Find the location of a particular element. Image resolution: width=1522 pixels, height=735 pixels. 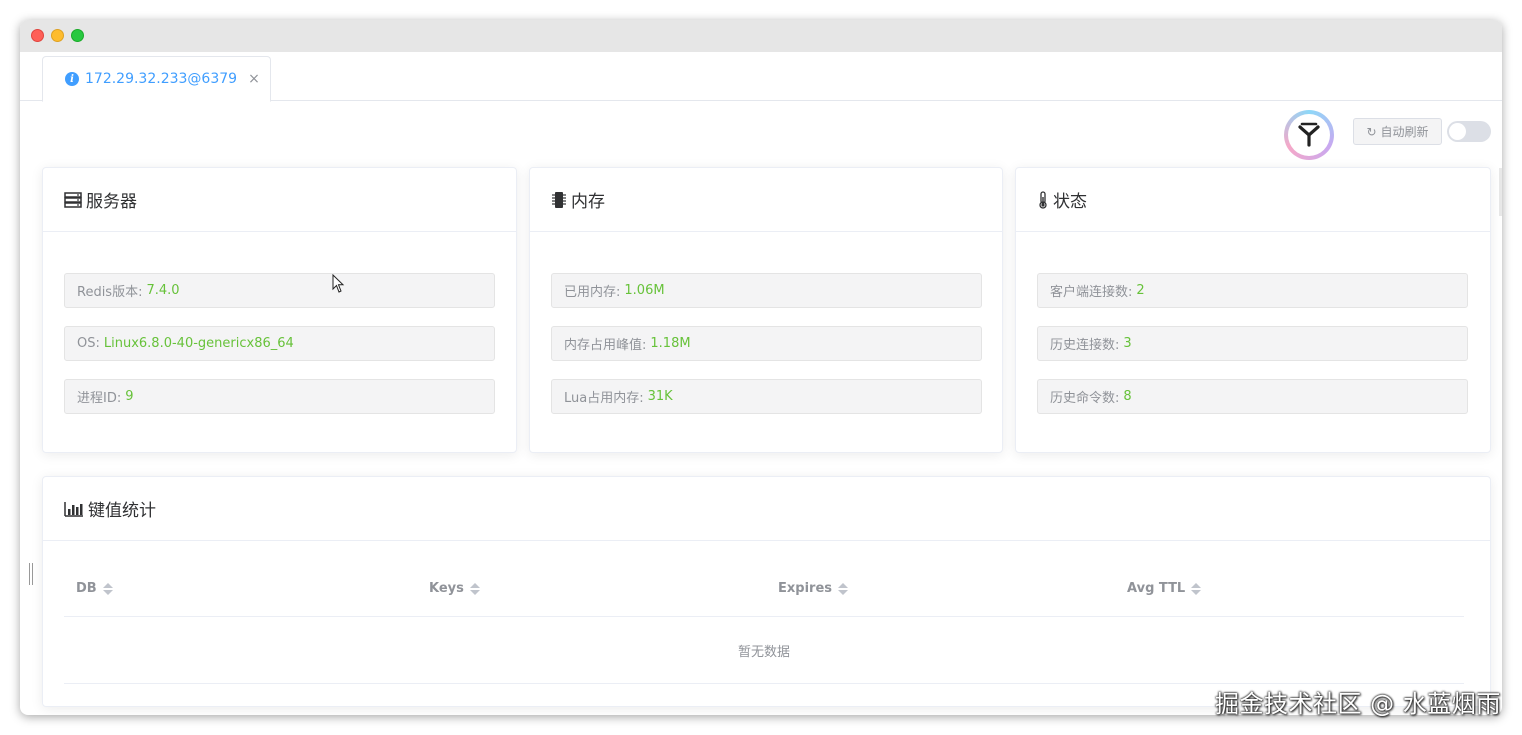

item-label: 客户端连接数: is located at coordinates (1091, 292).